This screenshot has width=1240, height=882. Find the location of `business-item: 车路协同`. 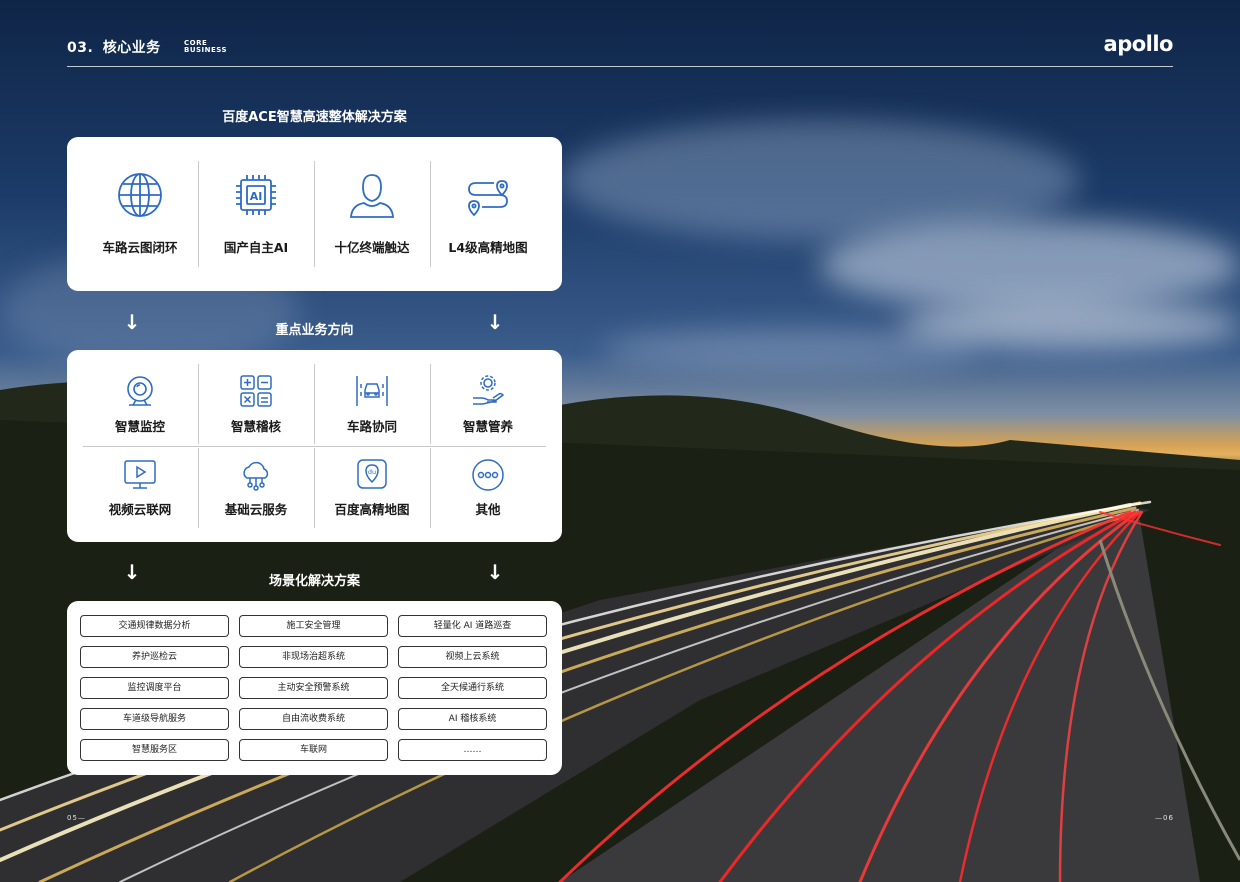

business-item: 车路协同 is located at coordinates (372, 398).